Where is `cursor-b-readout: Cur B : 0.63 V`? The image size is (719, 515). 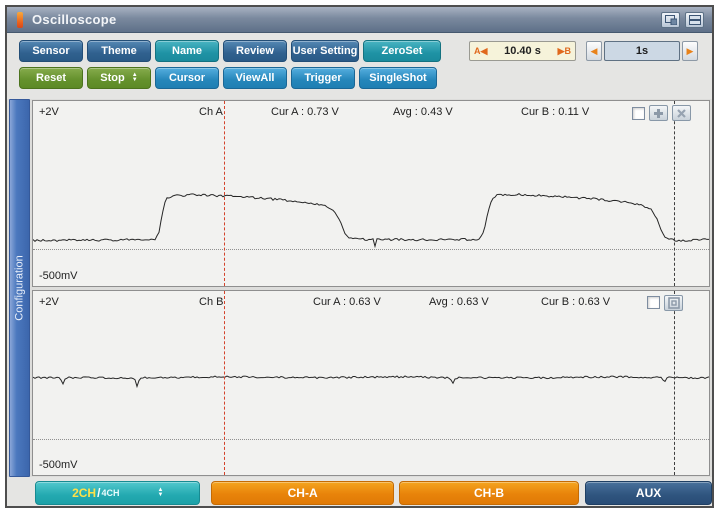 cursor-b-readout: Cur B : 0.63 V is located at coordinates (576, 301).